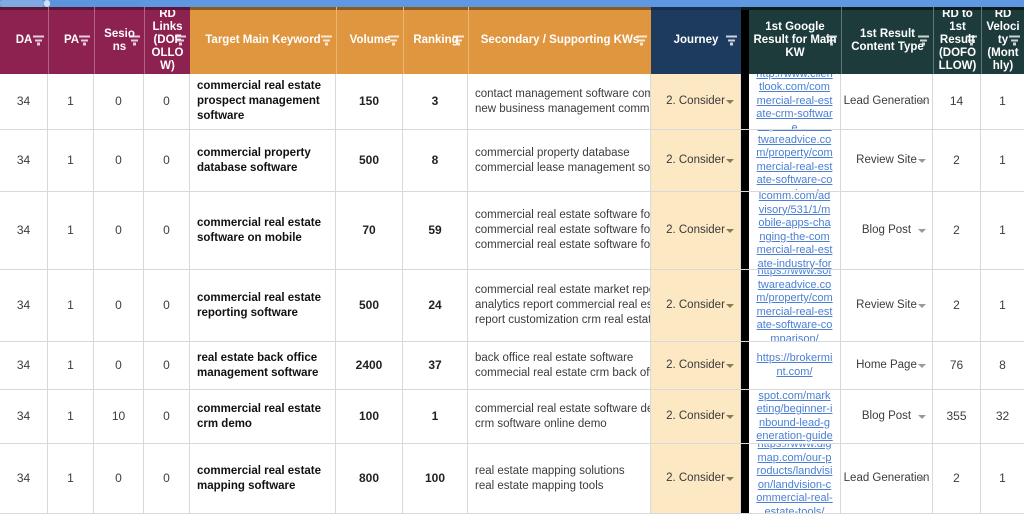 The height and width of the screenshot is (514, 1024). What do you see at coordinates (263, 40) in the screenshot?
I see `column-header-main_kw: Target Main Keyword` at bounding box center [263, 40].